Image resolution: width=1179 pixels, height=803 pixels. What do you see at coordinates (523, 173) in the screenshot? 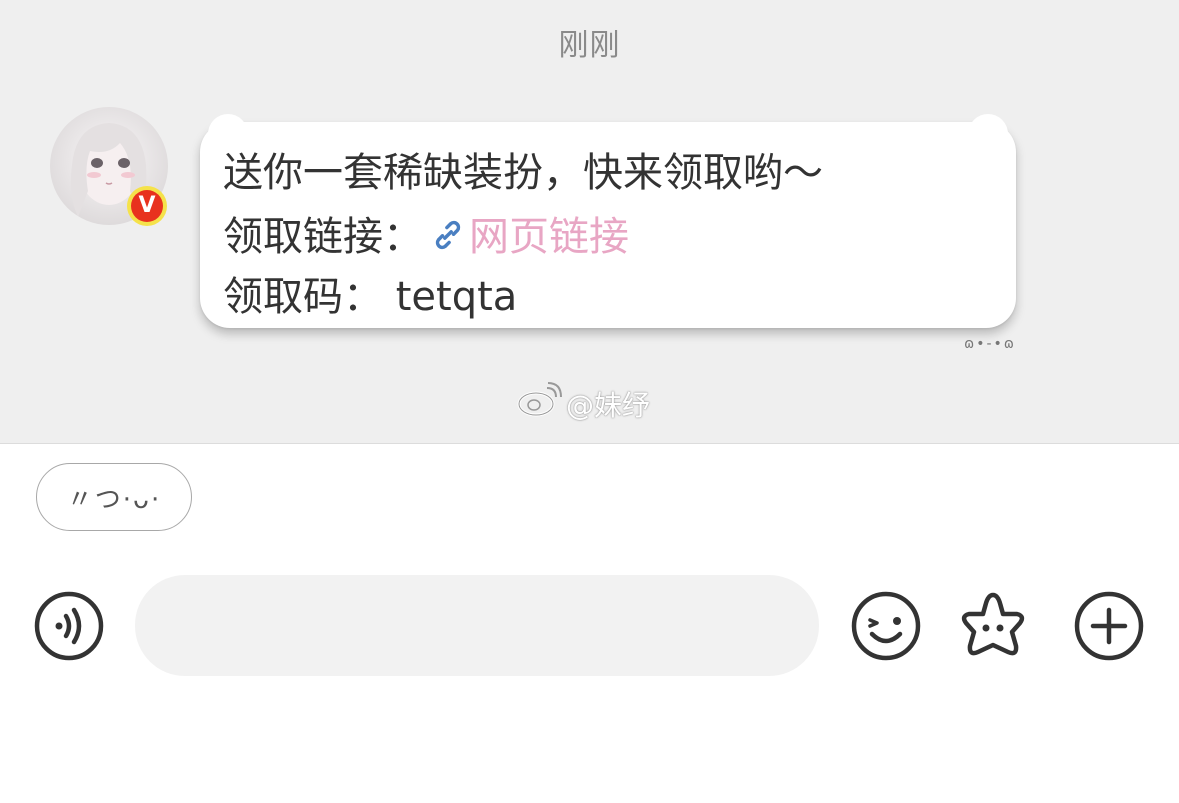
I see `message-text-line-1: 送你一套稀缺装扮，快来领取哟～` at bounding box center [523, 173].